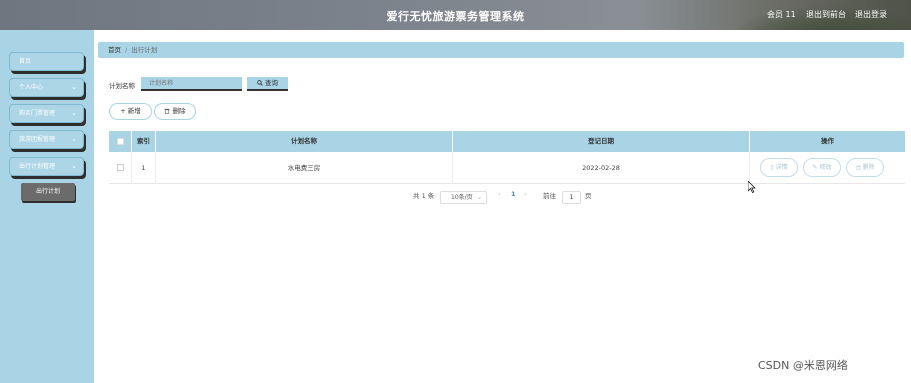  I want to click on column-header-index: 索引, so click(144, 141).